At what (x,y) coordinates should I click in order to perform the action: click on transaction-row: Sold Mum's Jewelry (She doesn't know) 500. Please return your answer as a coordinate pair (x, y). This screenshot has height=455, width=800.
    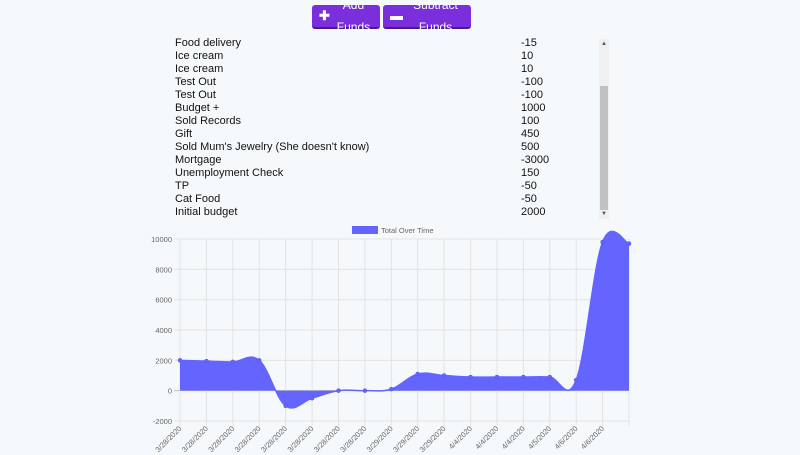
    Looking at the image, I should click on (387, 147).